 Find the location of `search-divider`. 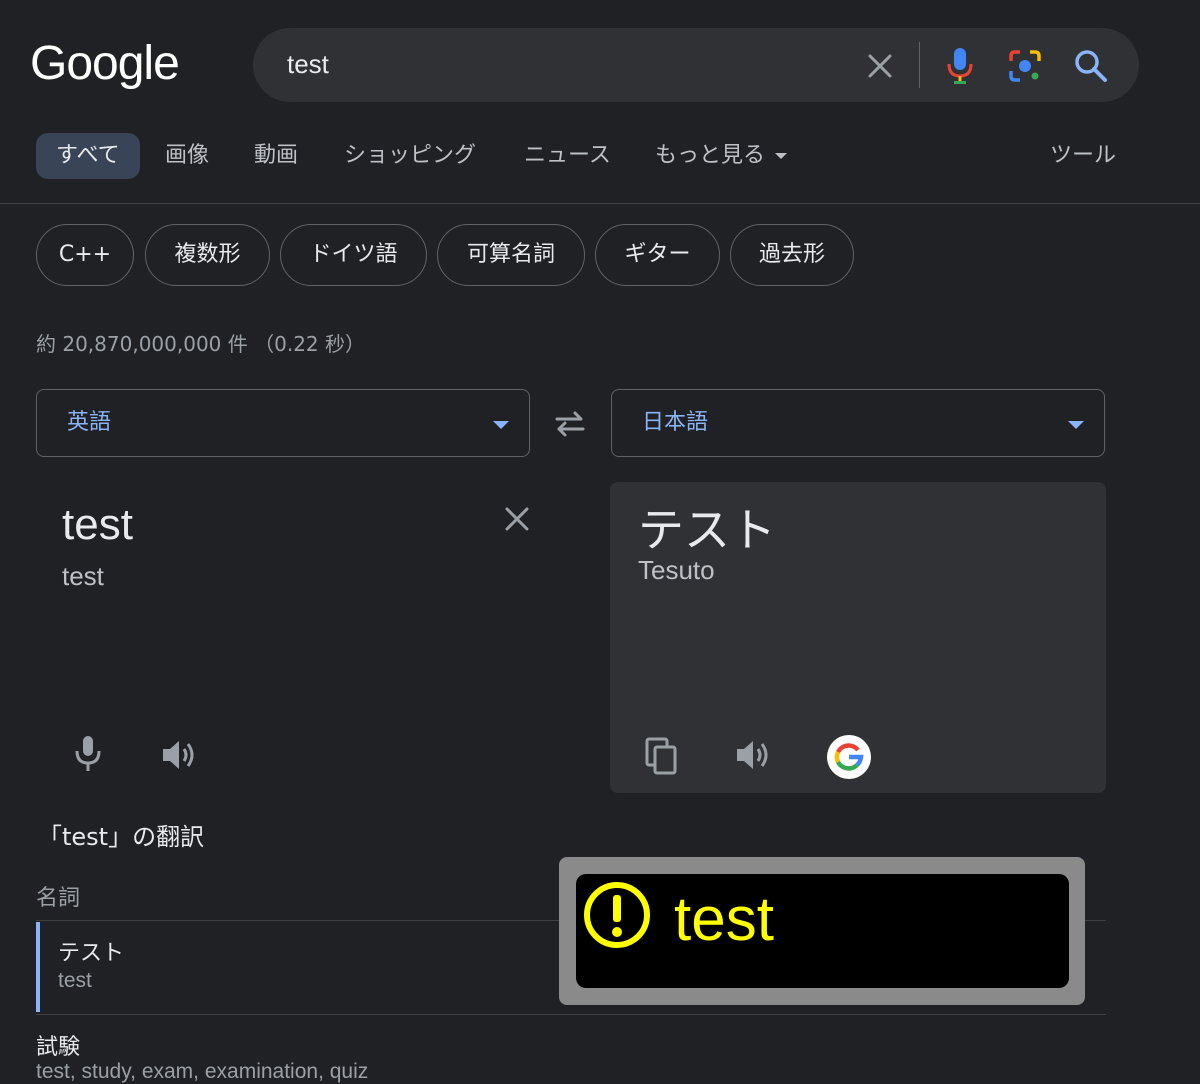

search-divider is located at coordinates (919, 65).